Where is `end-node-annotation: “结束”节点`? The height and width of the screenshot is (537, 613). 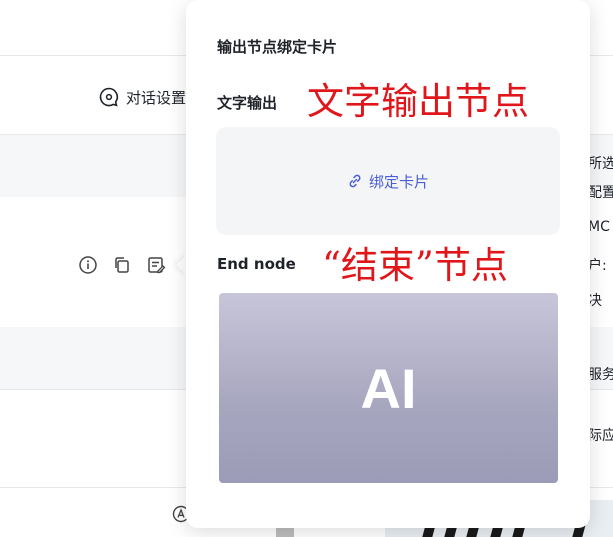
end-node-annotation: “结束”节点 is located at coordinates (415, 265).